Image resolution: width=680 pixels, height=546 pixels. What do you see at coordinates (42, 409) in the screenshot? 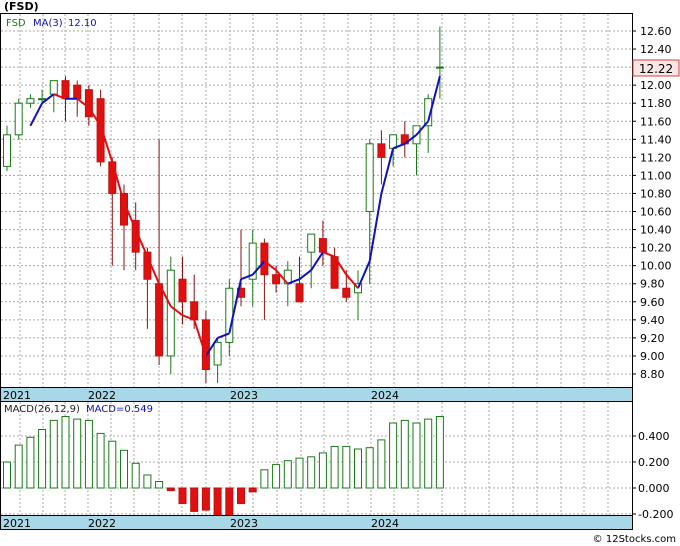
I see `macd-legend-label: MACD(26,12,9)` at bounding box center [42, 409].